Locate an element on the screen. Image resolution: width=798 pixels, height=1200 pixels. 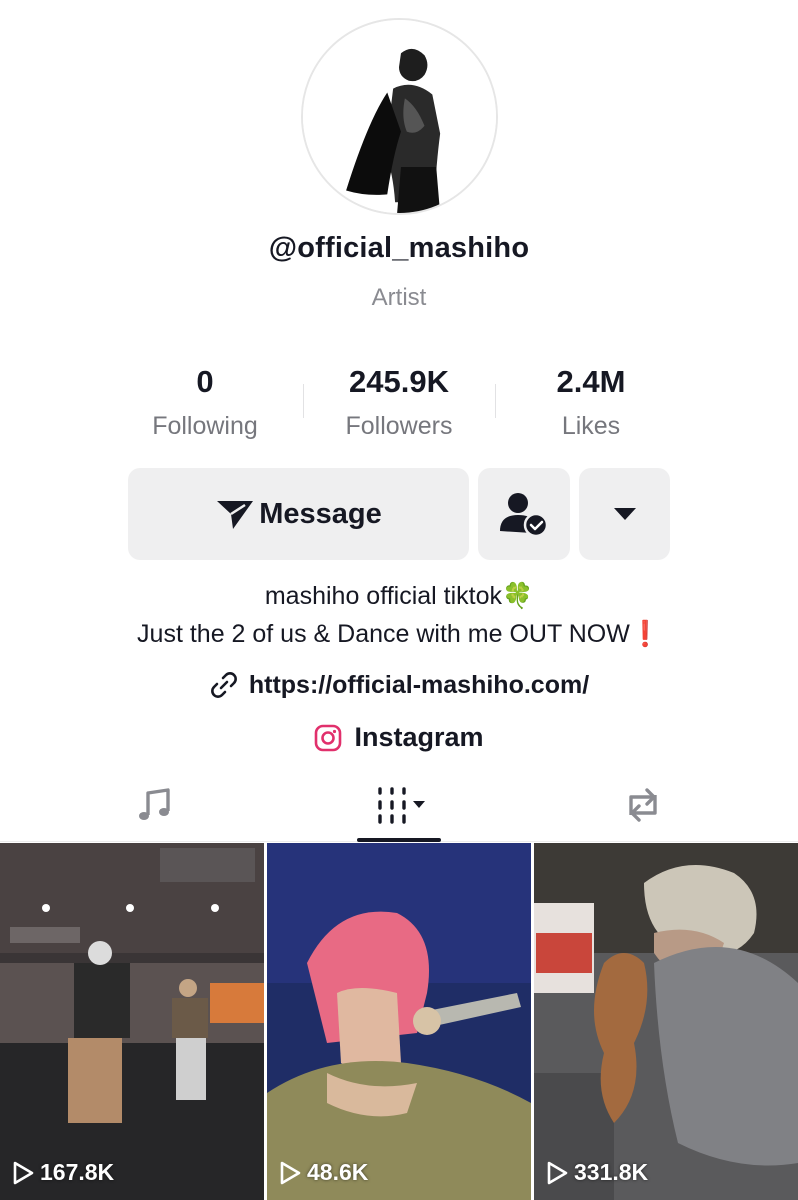
send-icon is located at coordinates (235, 515).